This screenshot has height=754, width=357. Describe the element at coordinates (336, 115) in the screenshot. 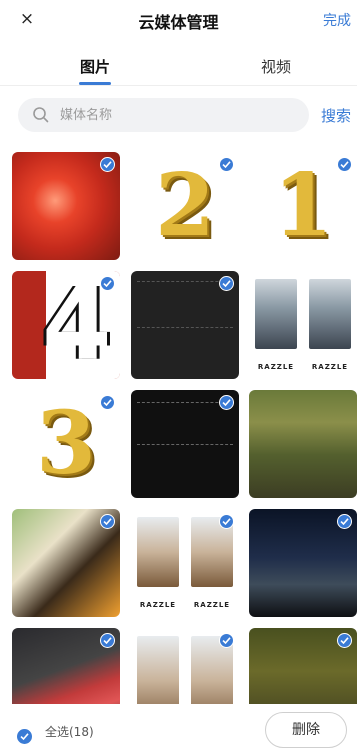

I see `search-button: 搜索` at that location.